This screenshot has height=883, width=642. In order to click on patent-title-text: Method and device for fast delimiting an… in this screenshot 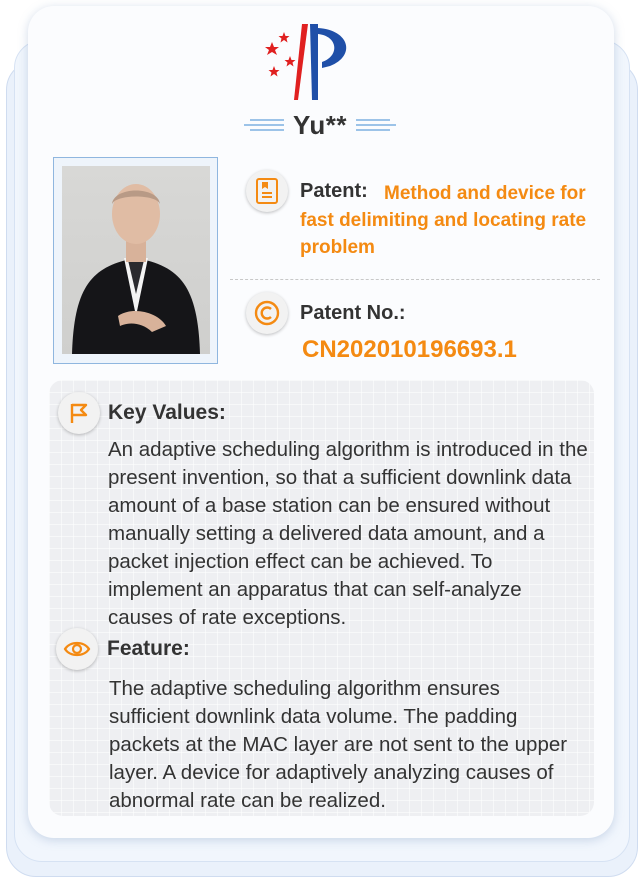, I will do `click(443, 220)`.